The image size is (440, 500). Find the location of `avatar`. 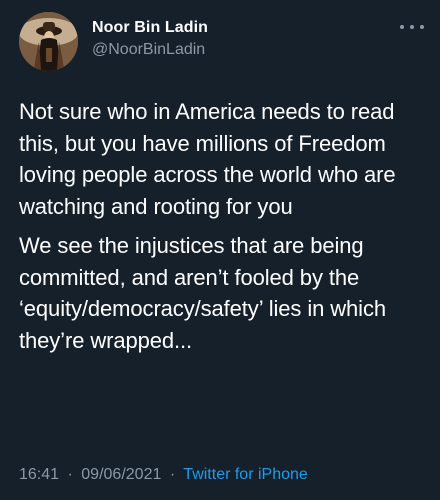

avatar is located at coordinates (48, 41).